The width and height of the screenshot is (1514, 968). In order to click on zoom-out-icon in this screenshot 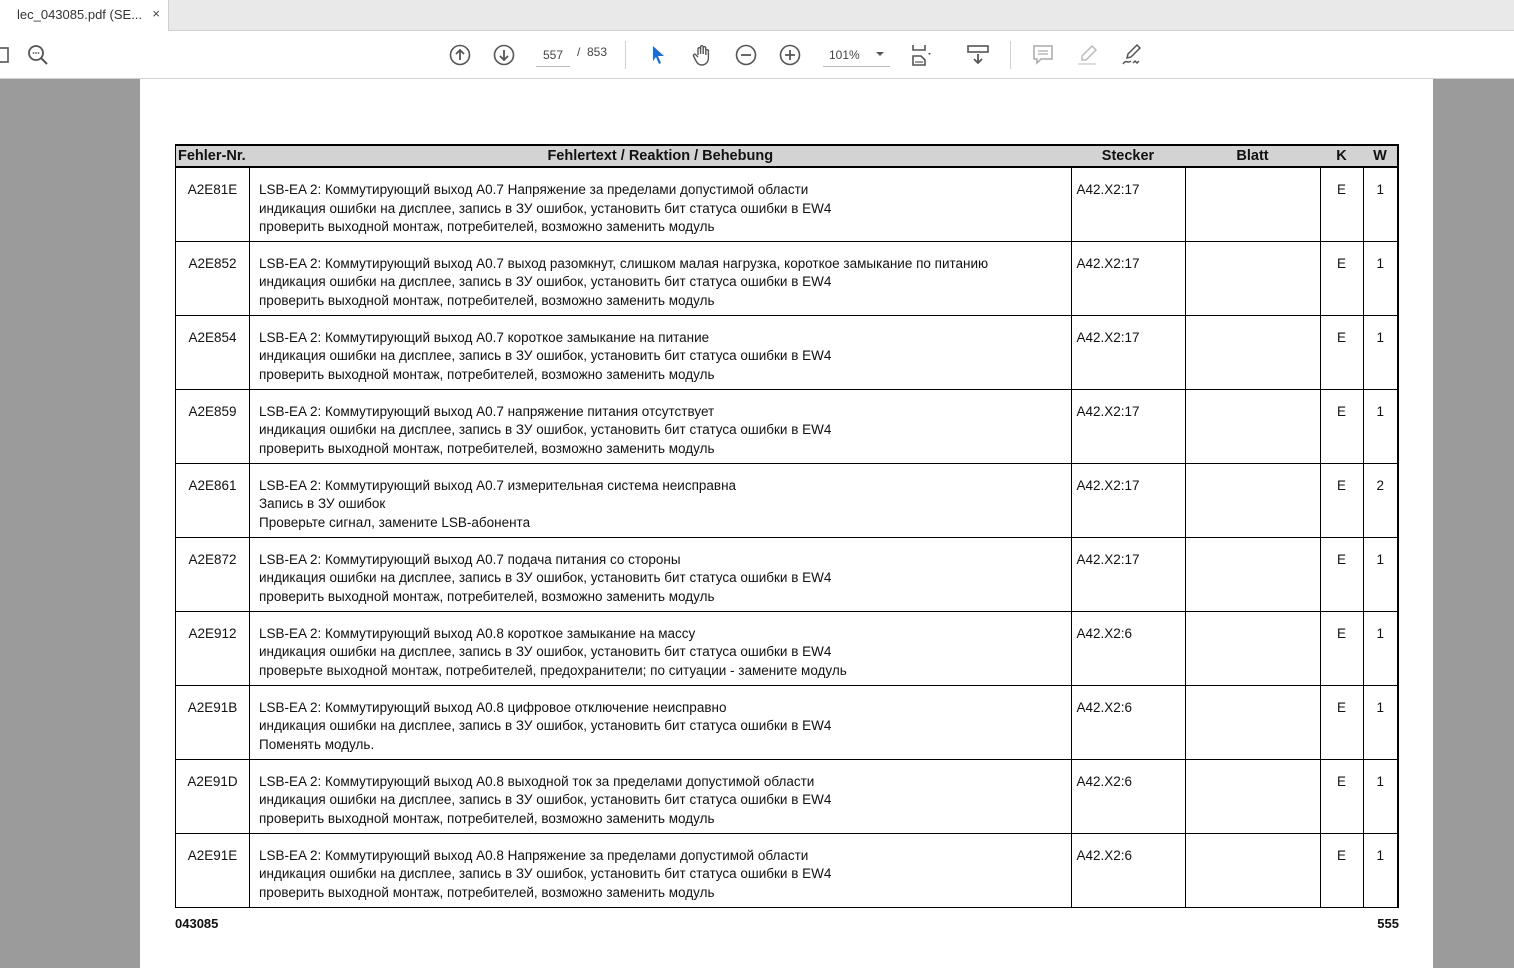, I will do `click(746, 55)`.